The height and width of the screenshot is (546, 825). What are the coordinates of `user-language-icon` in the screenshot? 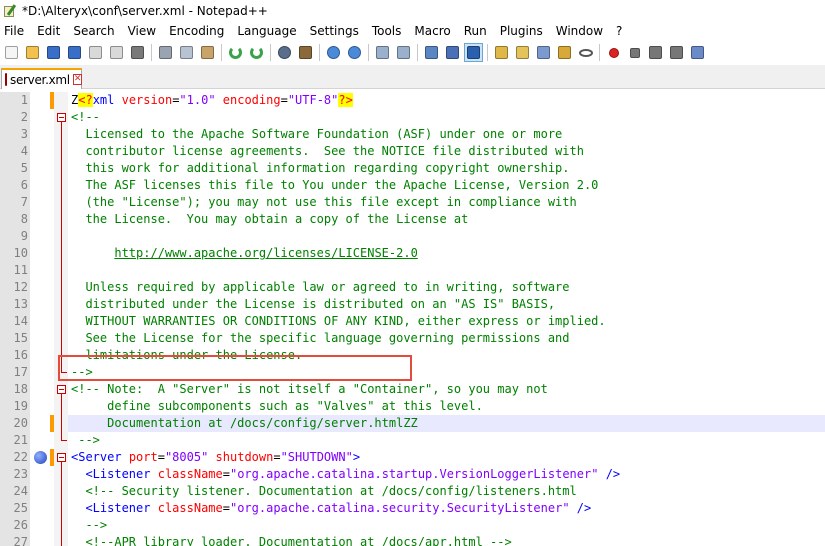 It's located at (501, 52).